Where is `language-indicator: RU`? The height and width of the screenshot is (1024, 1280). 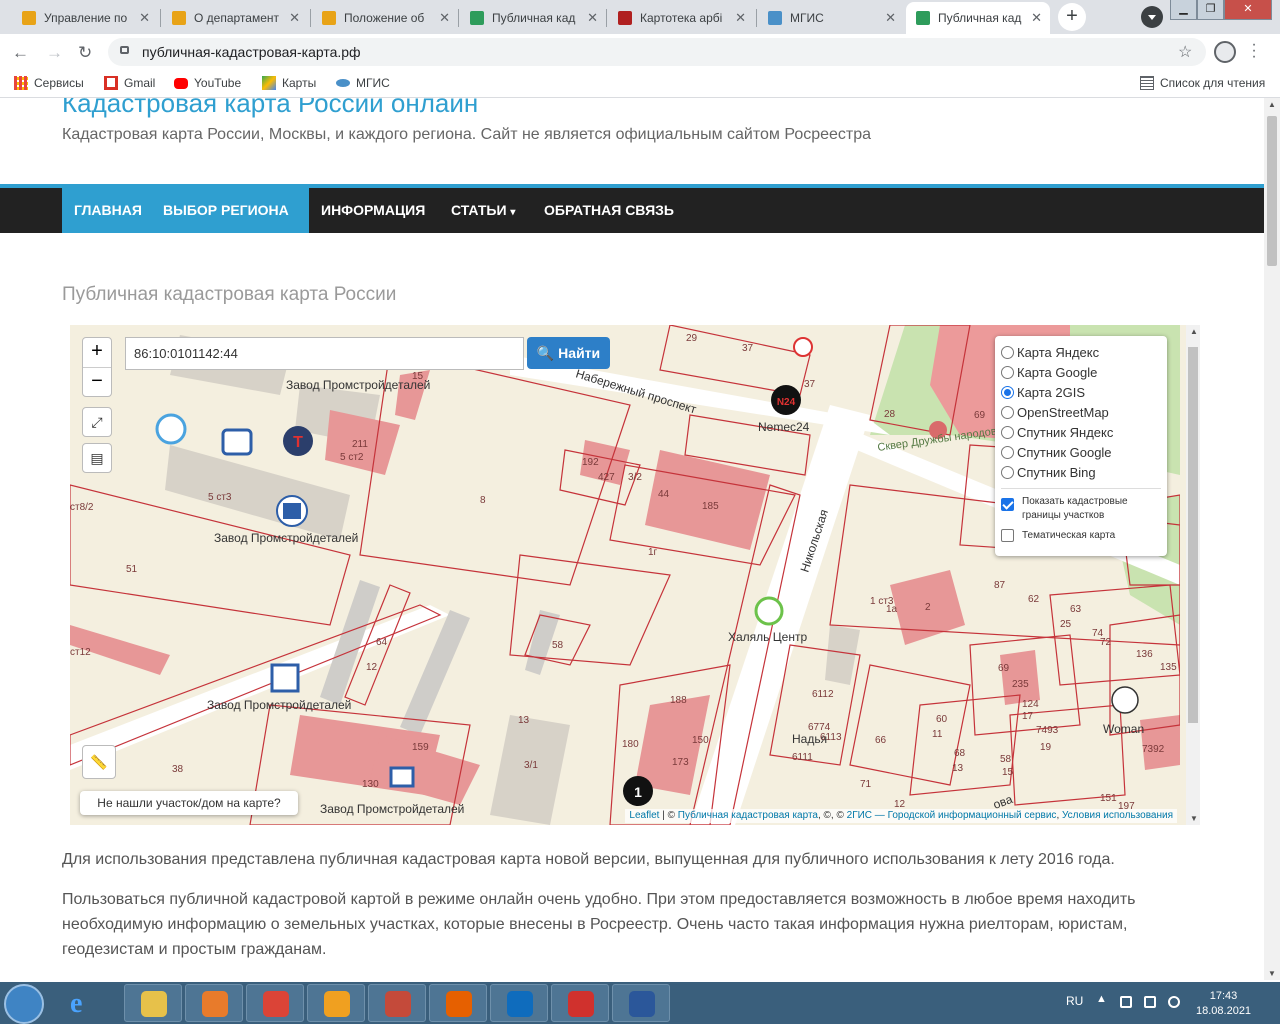 language-indicator: RU is located at coordinates (1074, 1001).